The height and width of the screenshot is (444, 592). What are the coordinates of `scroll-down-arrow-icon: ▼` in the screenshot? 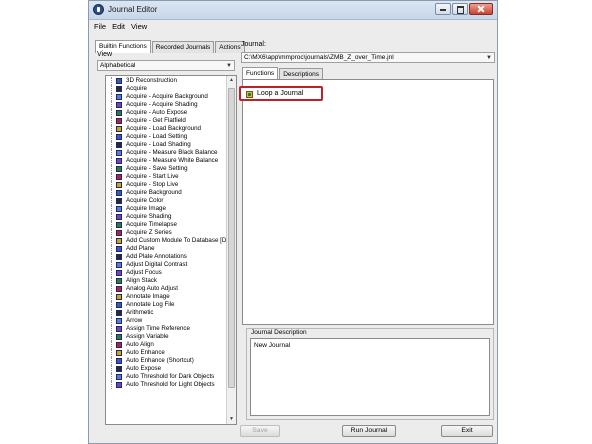 It's located at (231, 419).